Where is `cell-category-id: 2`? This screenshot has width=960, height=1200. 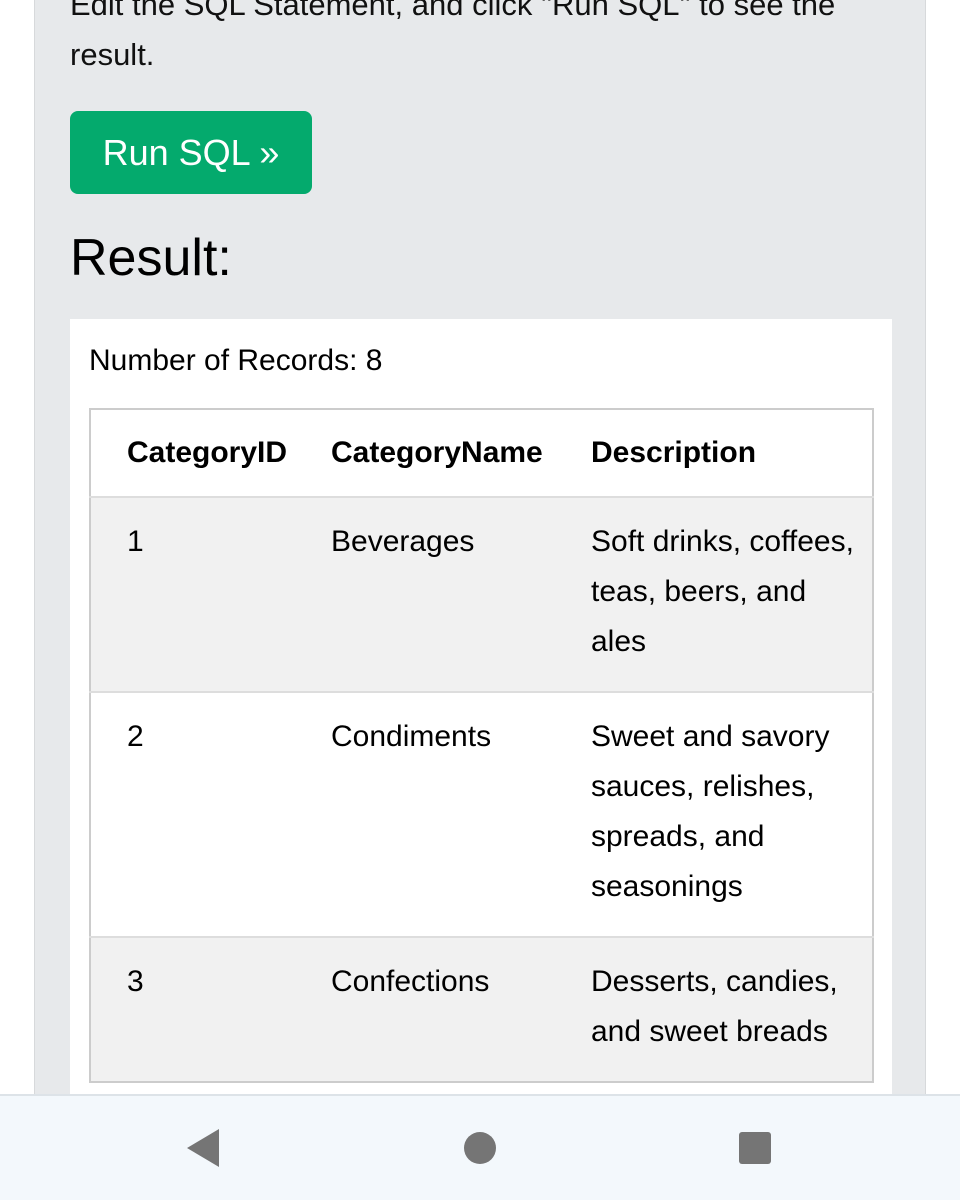
cell-category-id: 2 is located at coordinates (192, 814).